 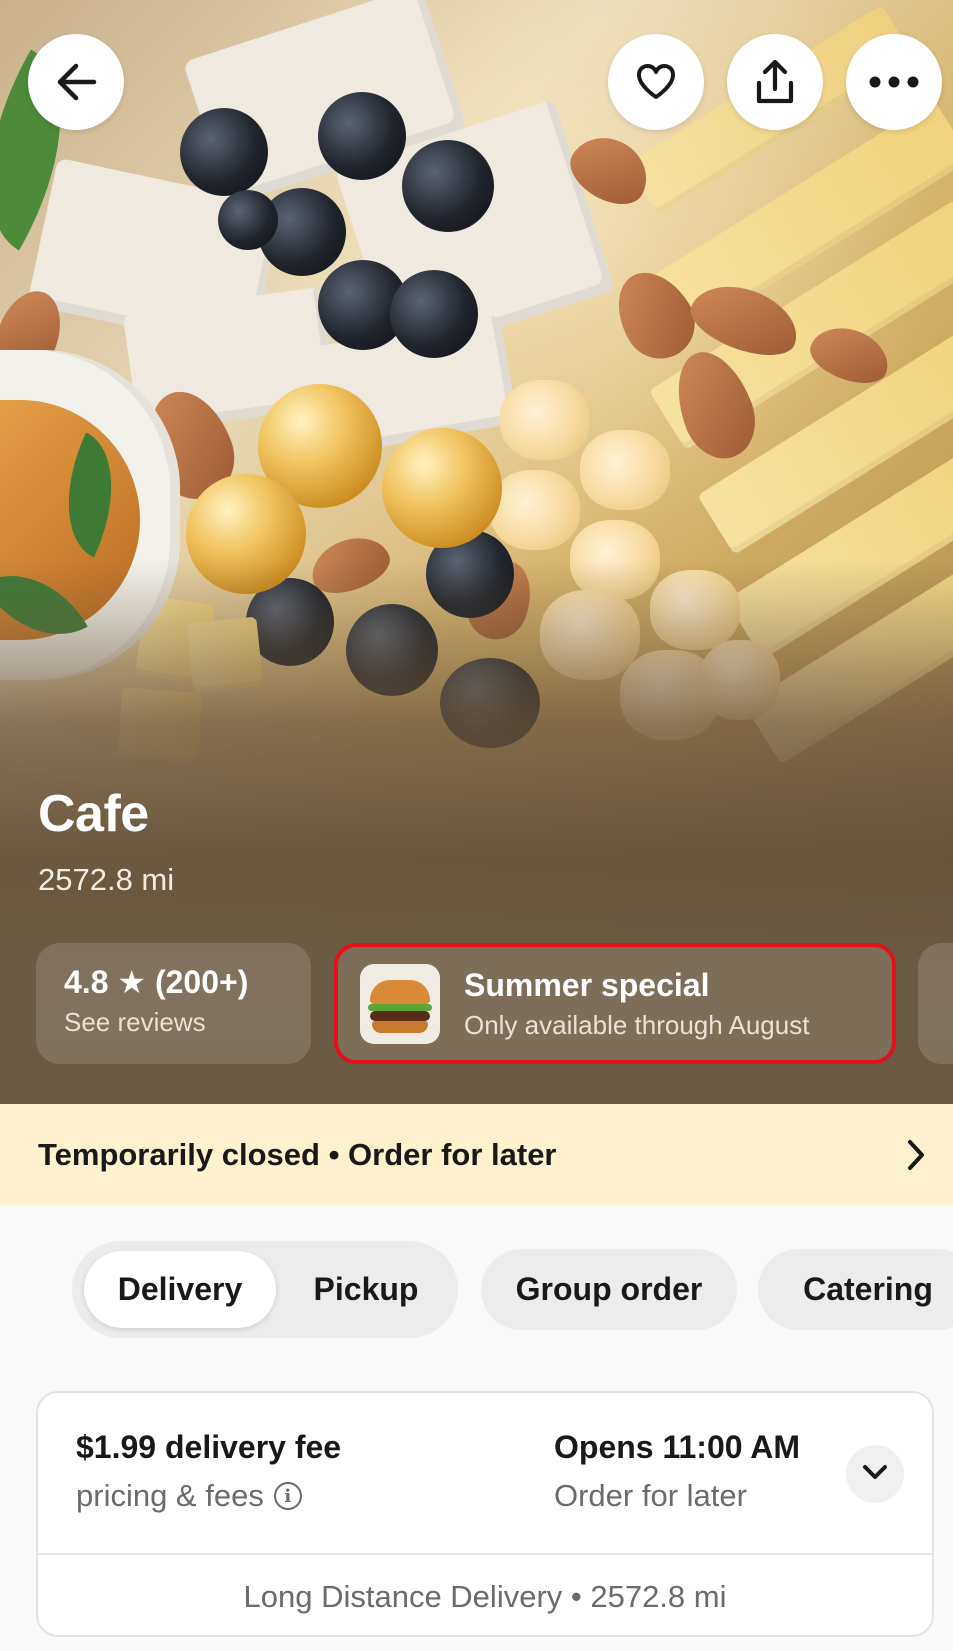 What do you see at coordinates (855, 1289) in the screenshot?
I see `catering-button: Catering` at bounding box center [855, 1289].